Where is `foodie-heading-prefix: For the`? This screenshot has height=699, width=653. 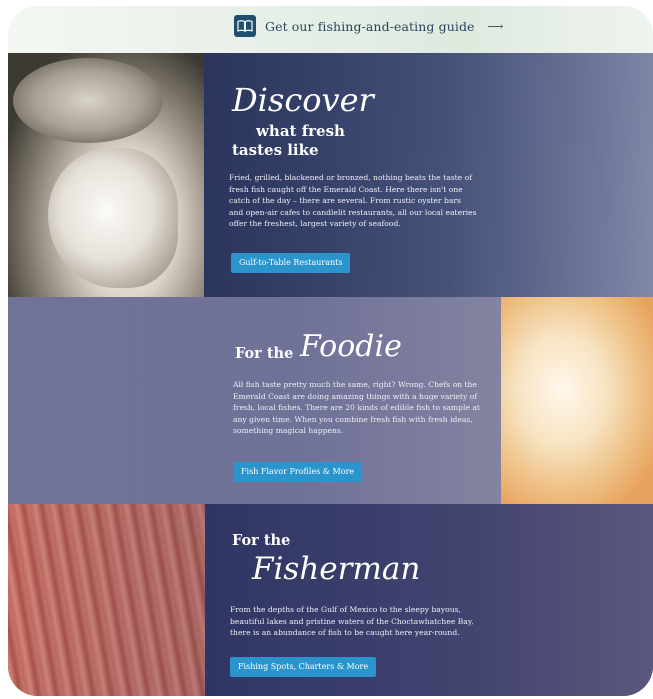 foodie-heading-prefix: For the is located at coordinates (264, 353).